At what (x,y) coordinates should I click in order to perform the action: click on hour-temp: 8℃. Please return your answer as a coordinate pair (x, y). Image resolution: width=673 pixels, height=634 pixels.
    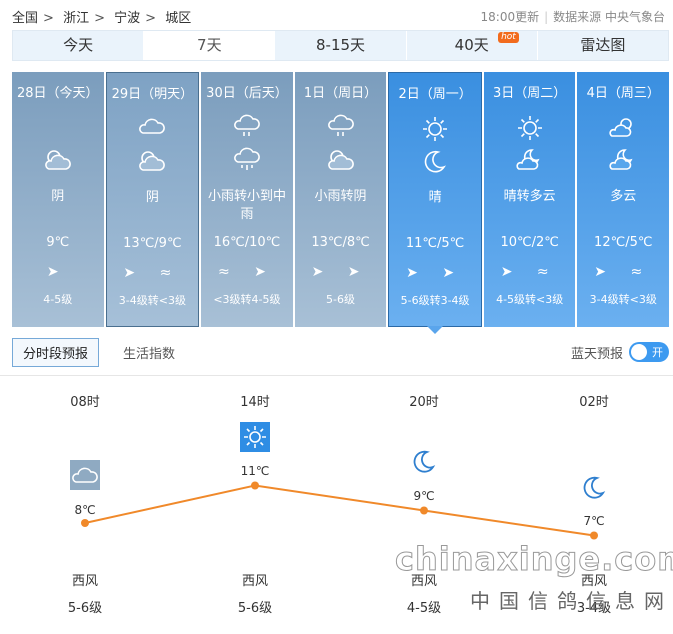
    Looking at the image, I should click on (85, 510).